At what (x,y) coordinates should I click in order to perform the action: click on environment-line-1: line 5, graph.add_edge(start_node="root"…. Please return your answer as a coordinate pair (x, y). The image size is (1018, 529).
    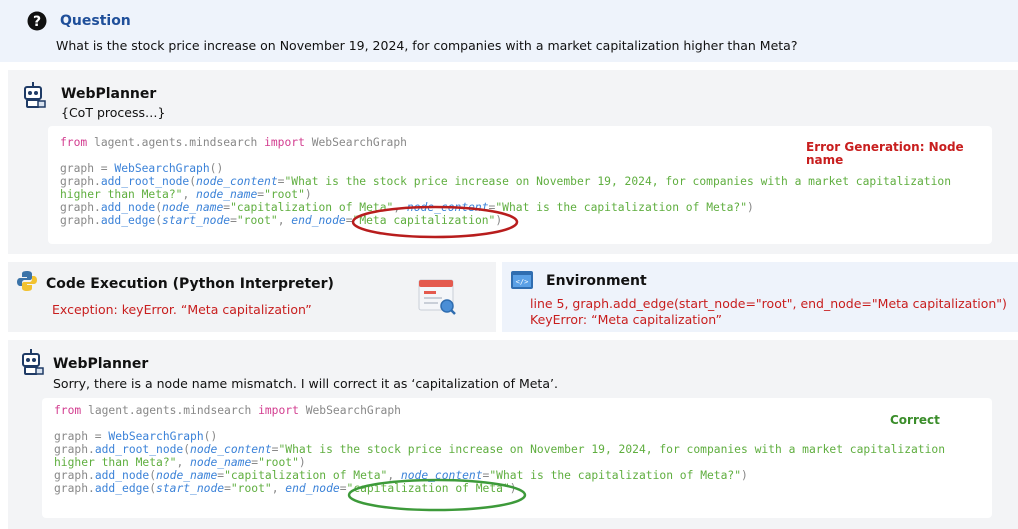
    Looking at the image, I should click on (768, 303).